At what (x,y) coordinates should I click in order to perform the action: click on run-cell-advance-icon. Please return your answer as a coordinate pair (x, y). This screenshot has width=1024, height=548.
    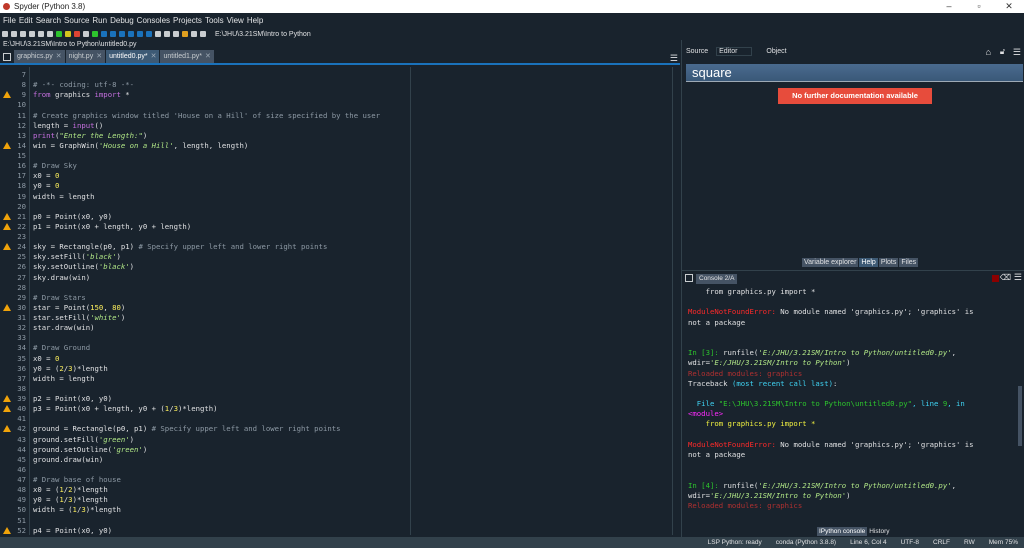
    Looking at the image, I should click on (77, 34).